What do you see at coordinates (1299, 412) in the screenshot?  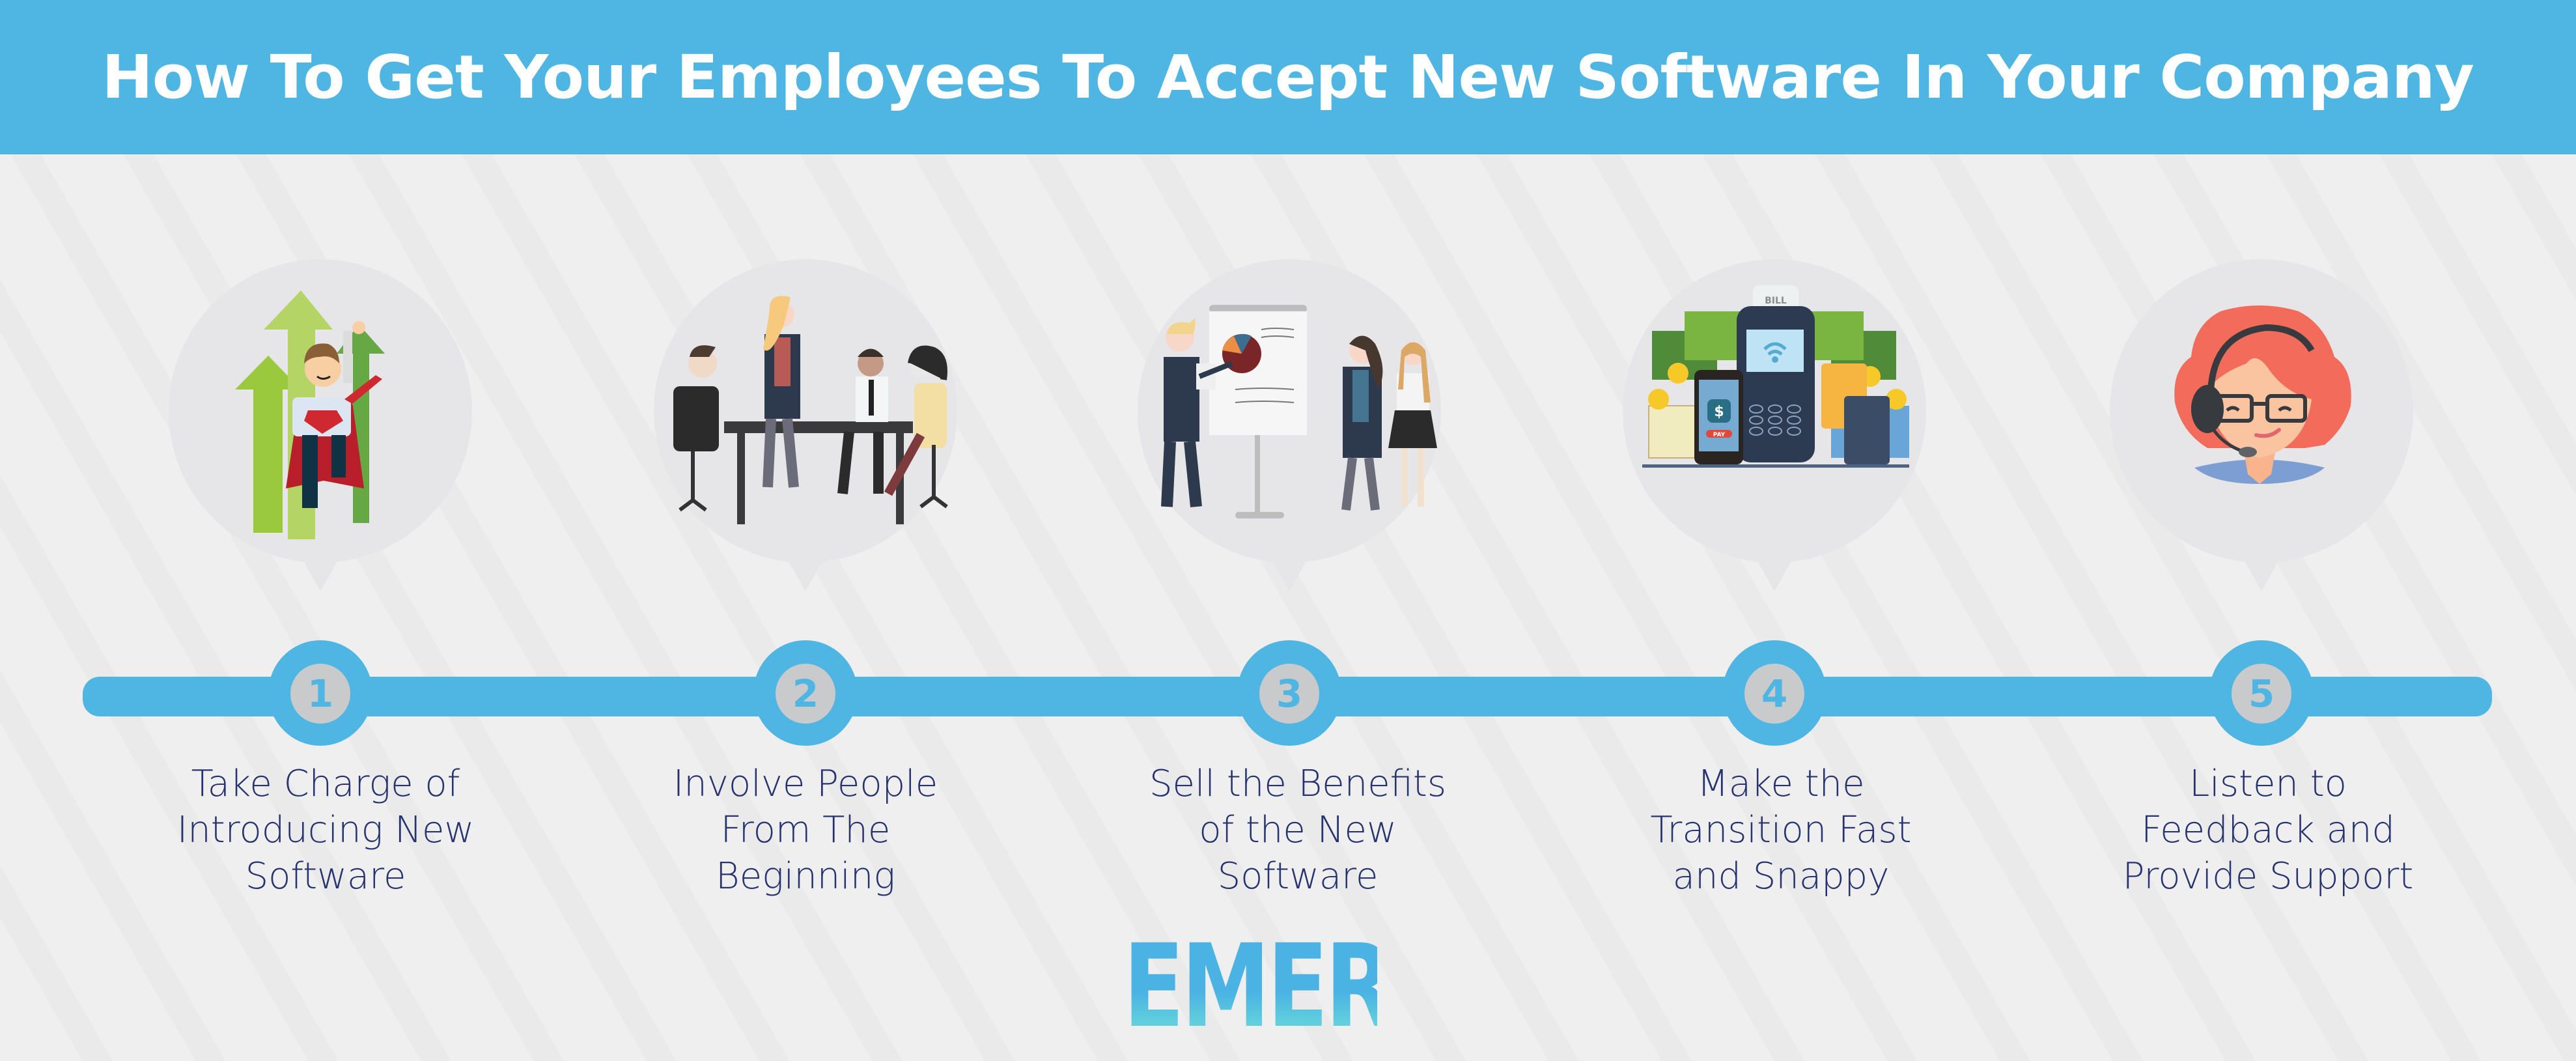 I see `presentation-flipchart-icon` at bounding box center [1299, 412].